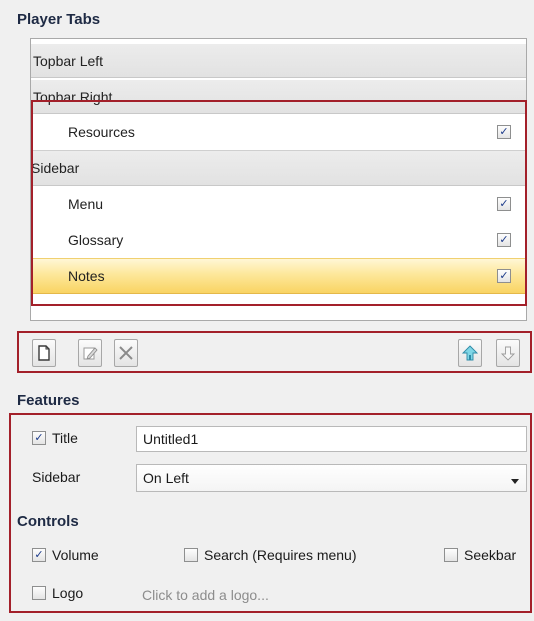 This screenshot has height=621, width=534. I want to click on logo-checkbox-item: Logo, so click(57, 593).